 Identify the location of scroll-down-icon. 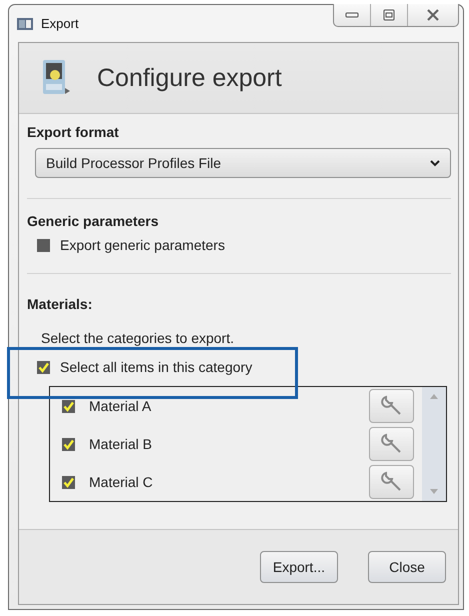
(434, 492).